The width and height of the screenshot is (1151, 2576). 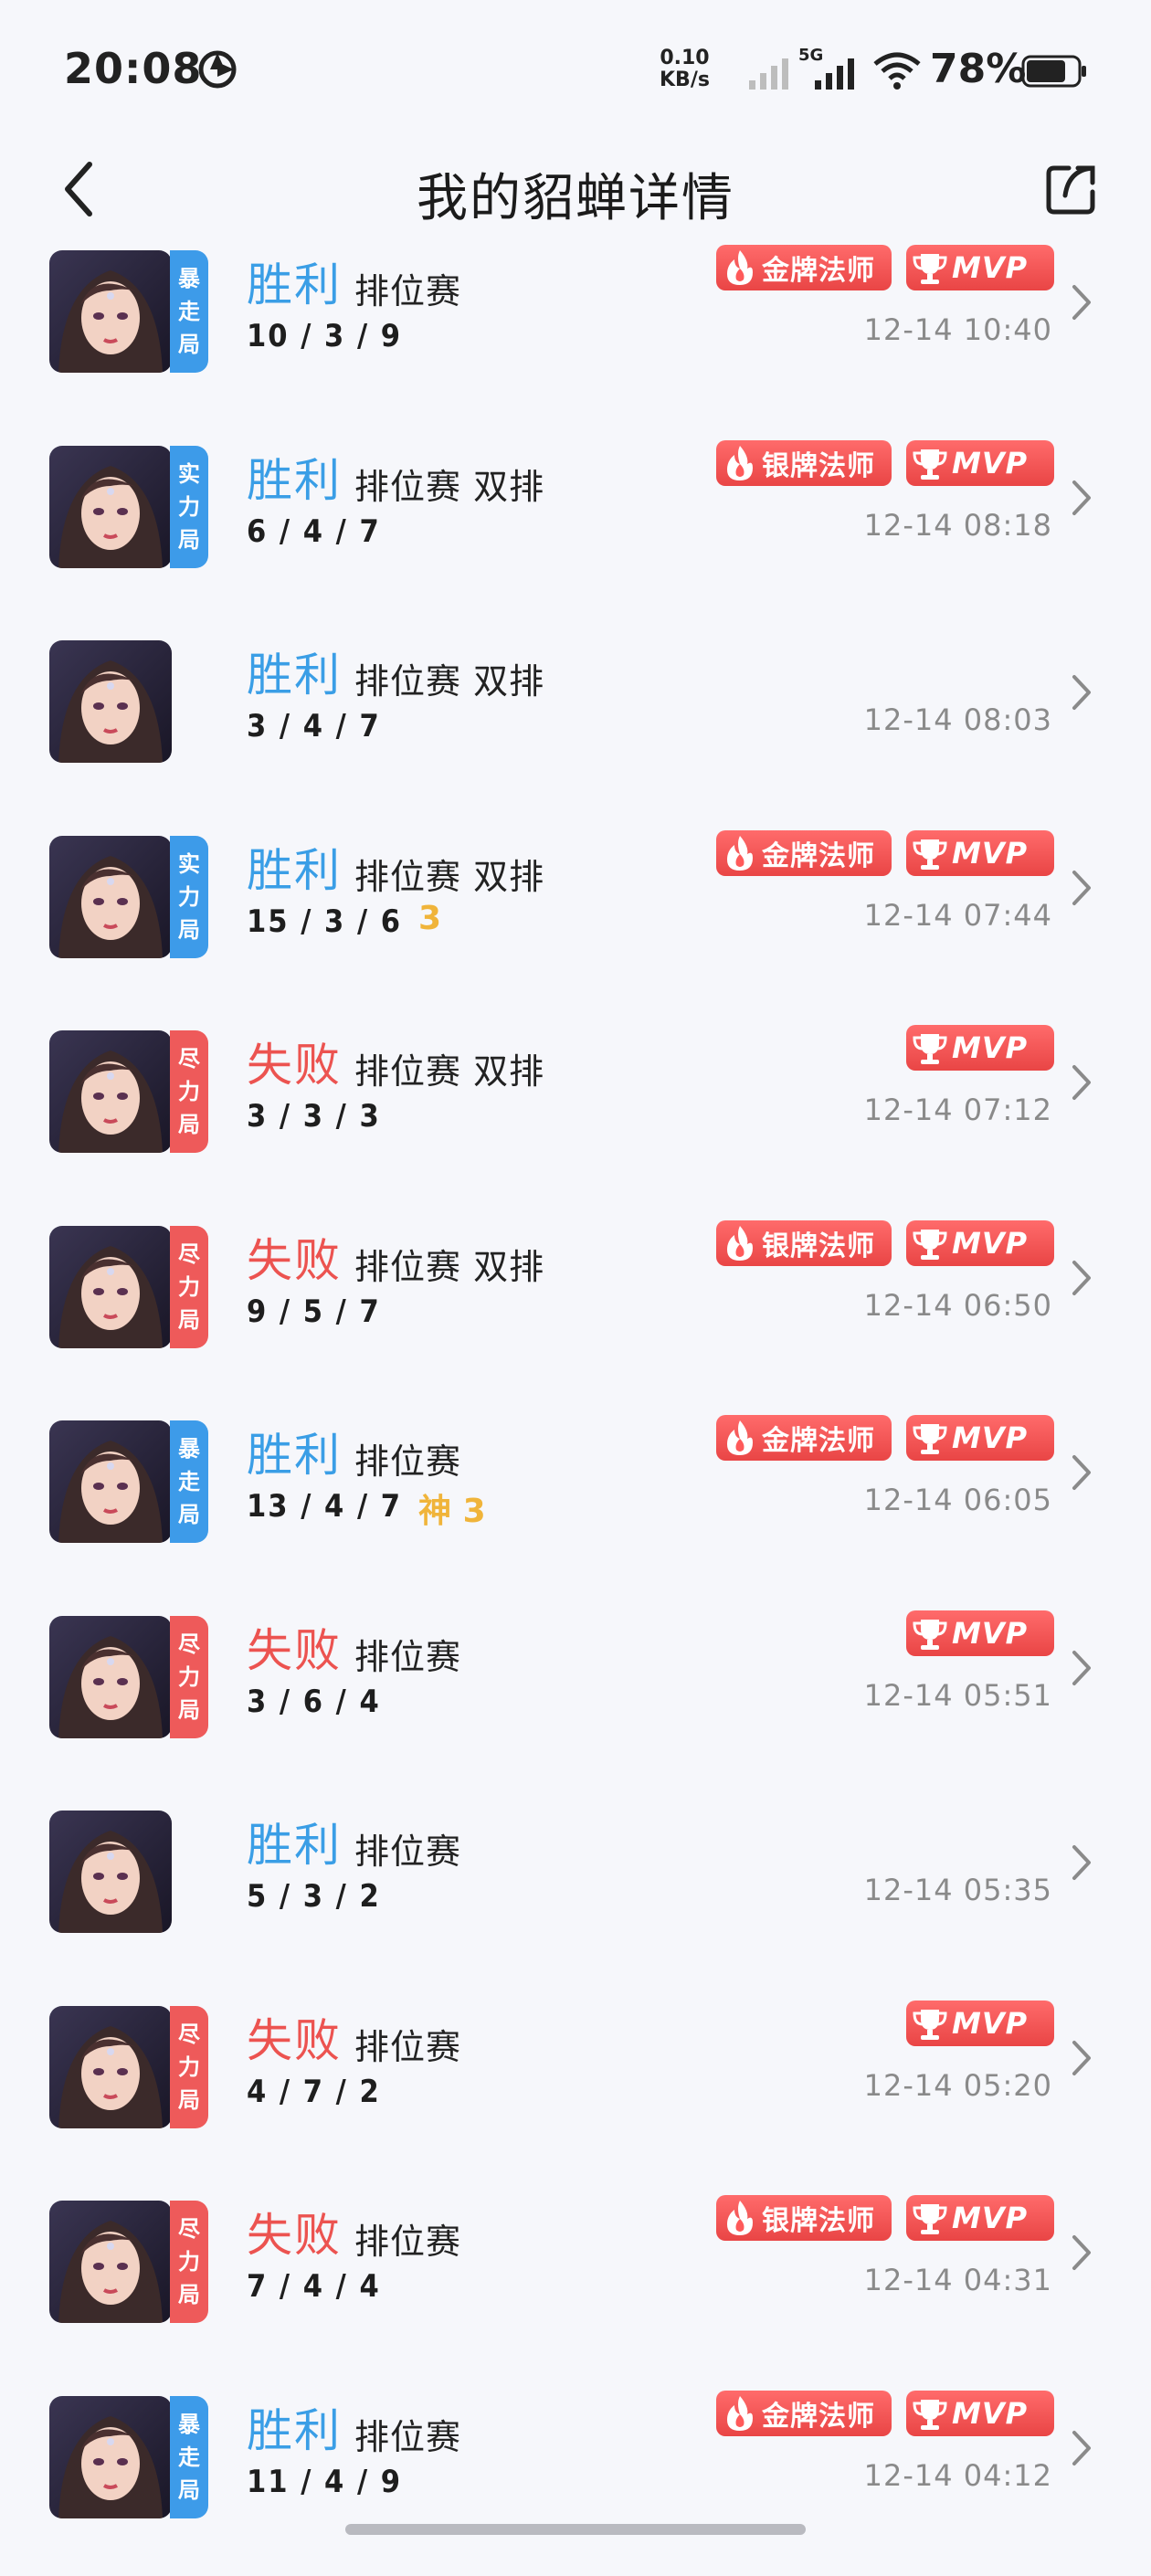 I want to click on match-kda: 15 / 3 / 6, so click(x=324, y=921).